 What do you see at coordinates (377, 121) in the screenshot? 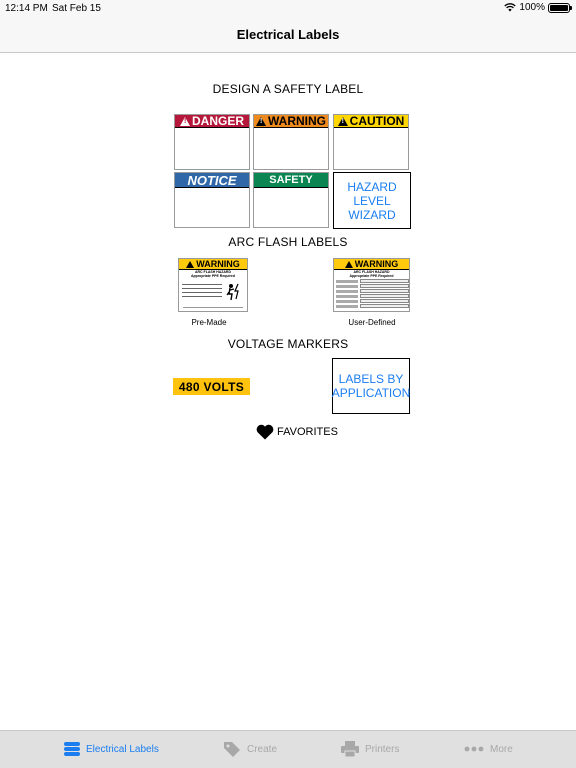
I see `caution-label-text: CAUTION` at bounding box center [377, 121].